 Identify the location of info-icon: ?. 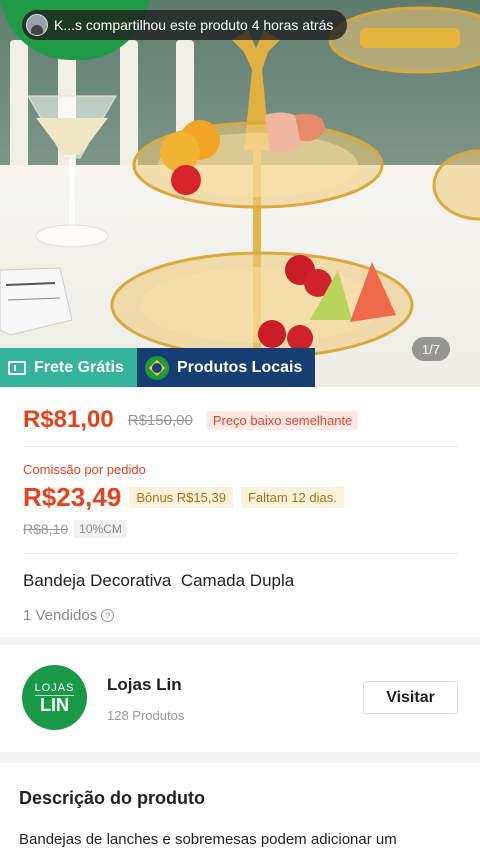
(108, 615).